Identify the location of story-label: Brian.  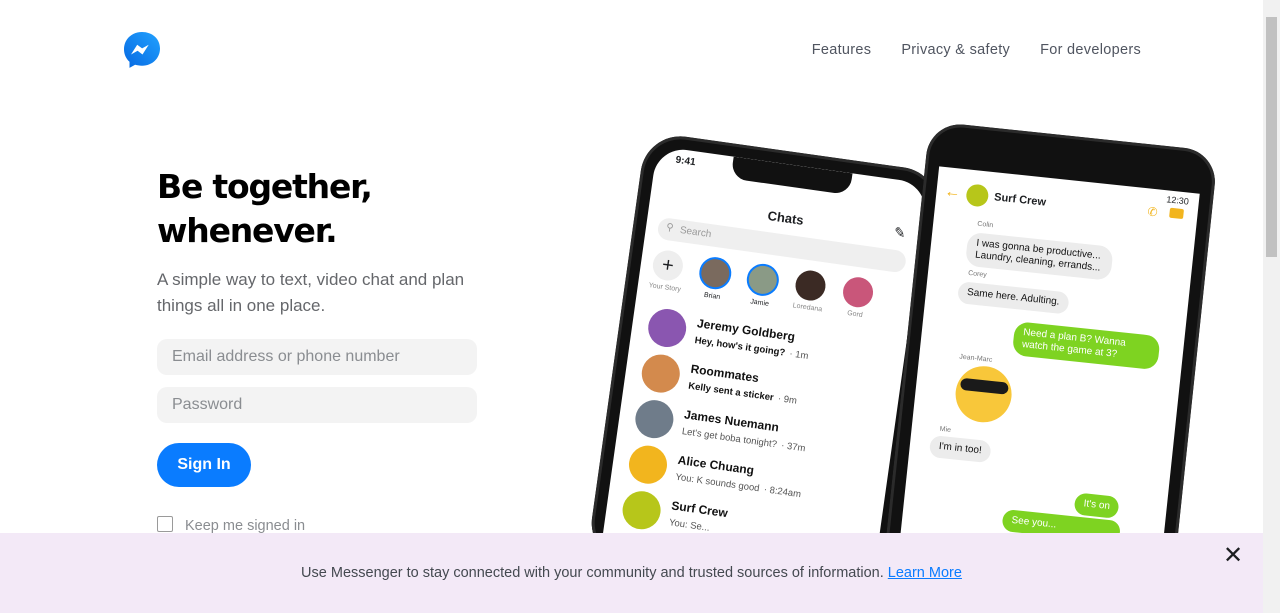
(712, 296).